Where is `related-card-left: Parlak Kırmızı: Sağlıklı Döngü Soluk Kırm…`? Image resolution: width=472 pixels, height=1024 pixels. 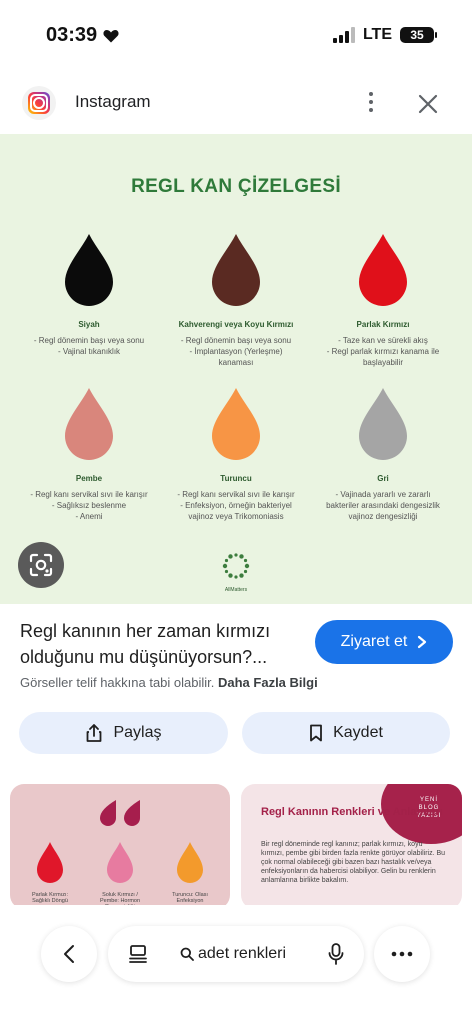
related-card-left: Parlak Kırmızı: Sağlıklı Döngü Soluk Kırm… is located at coordinates (120, 846).